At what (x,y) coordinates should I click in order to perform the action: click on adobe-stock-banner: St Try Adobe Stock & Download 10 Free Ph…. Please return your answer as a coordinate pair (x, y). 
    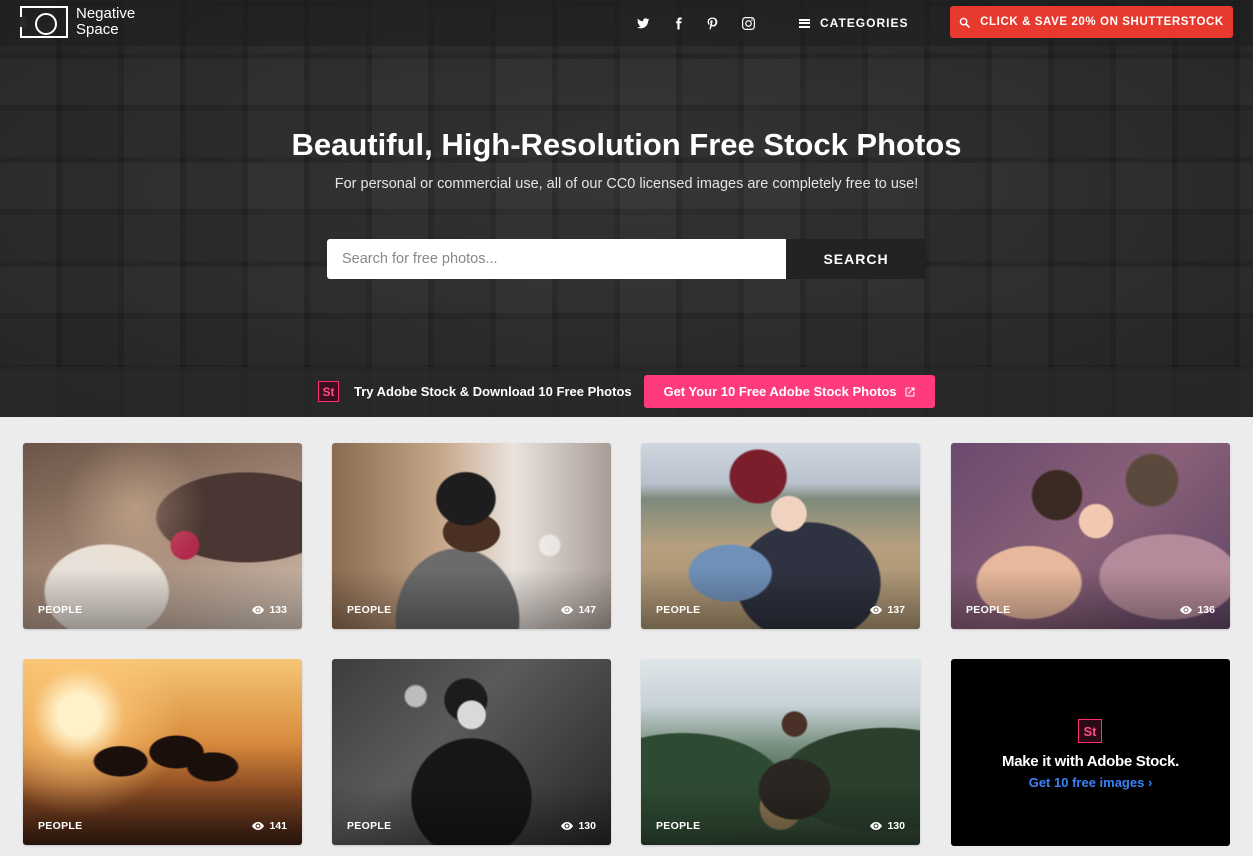
    Looking at the image, I should click on (626, 392).